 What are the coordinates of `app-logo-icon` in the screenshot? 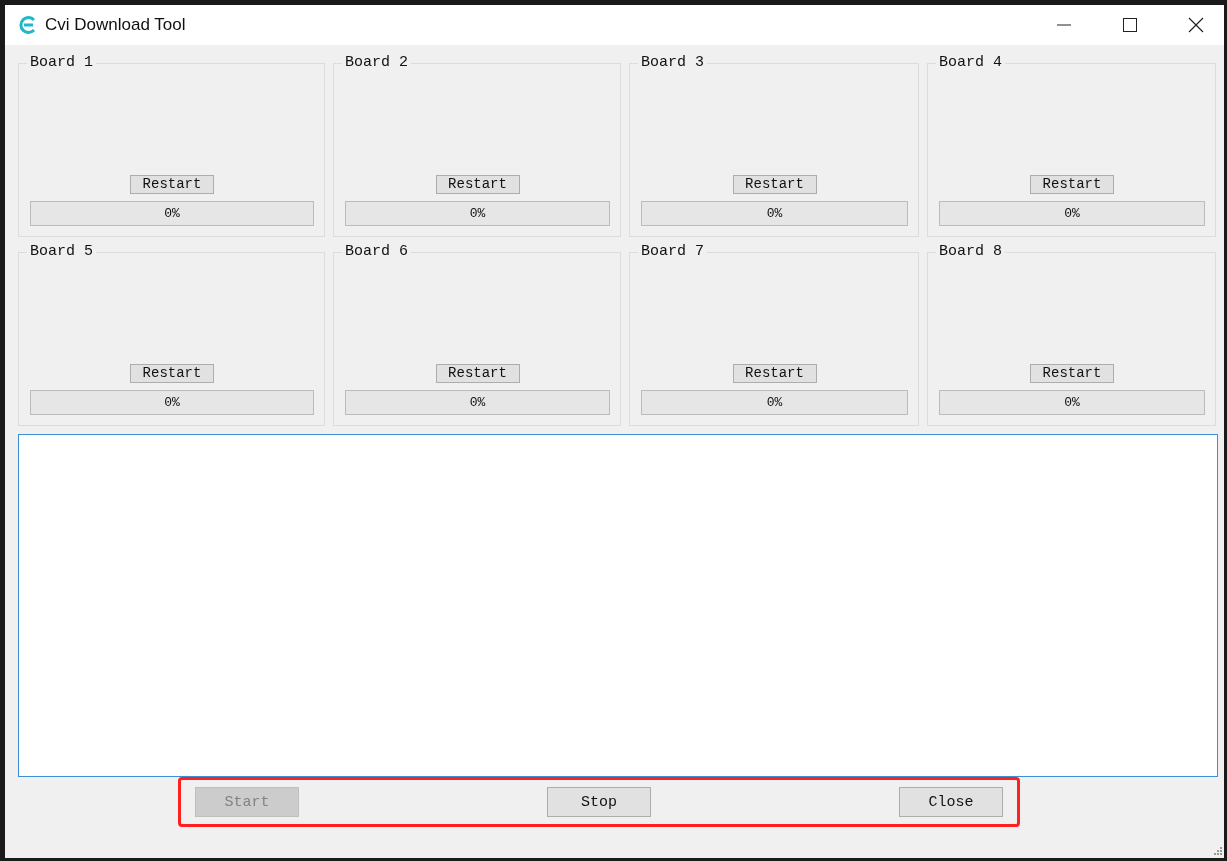 It's located at (28, 25).